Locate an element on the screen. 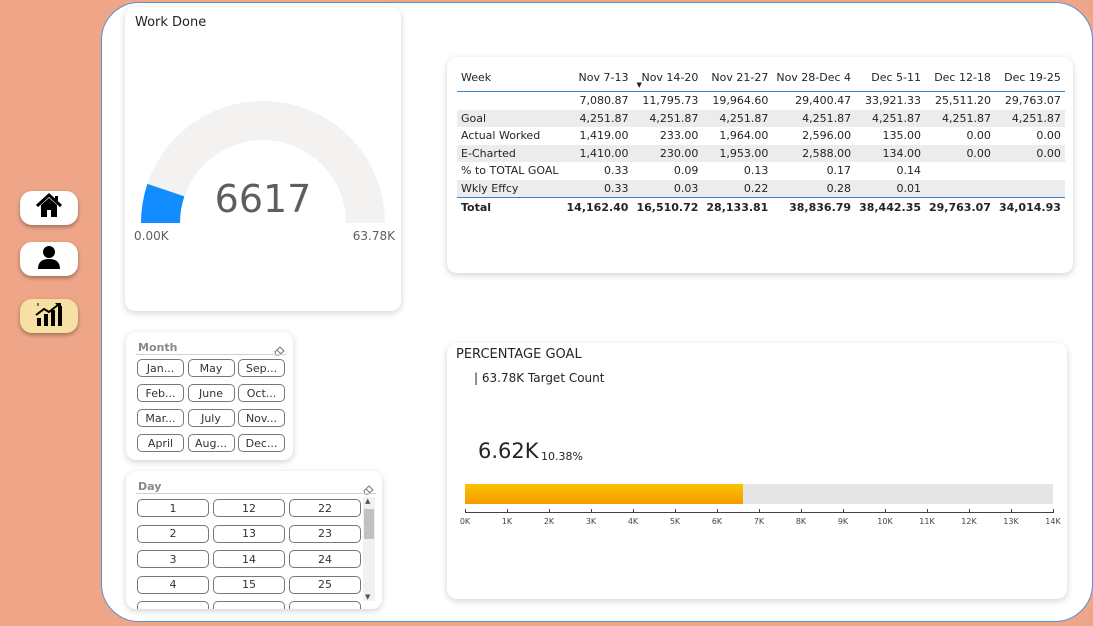  matrix-cell: 0.33 is located at coordinates (616, 171).